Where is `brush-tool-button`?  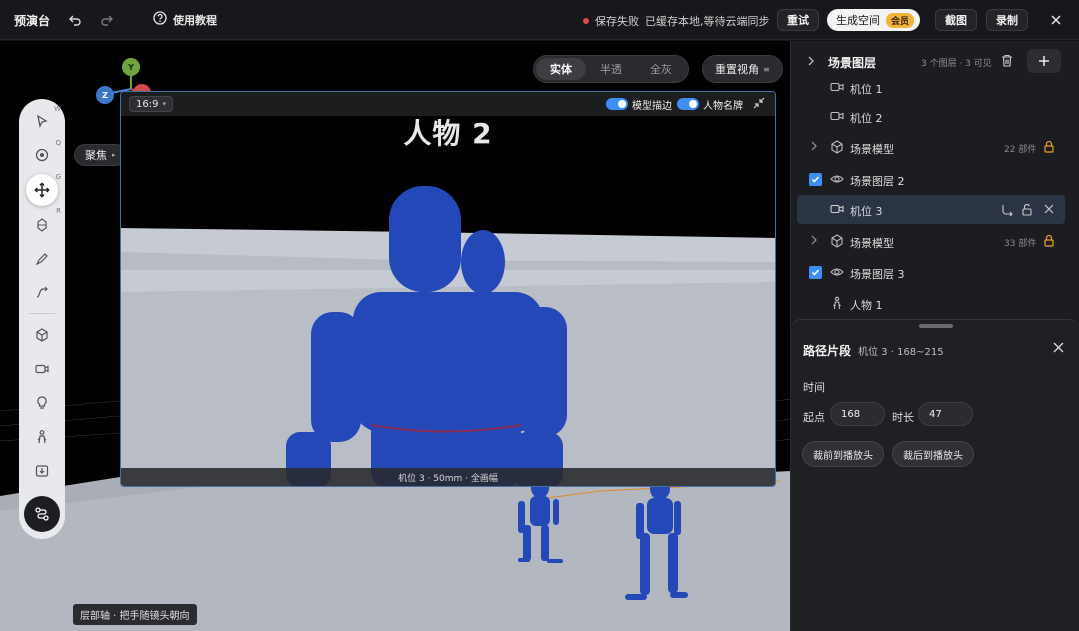
brush-tool-button is located at coordinates (42, 259).